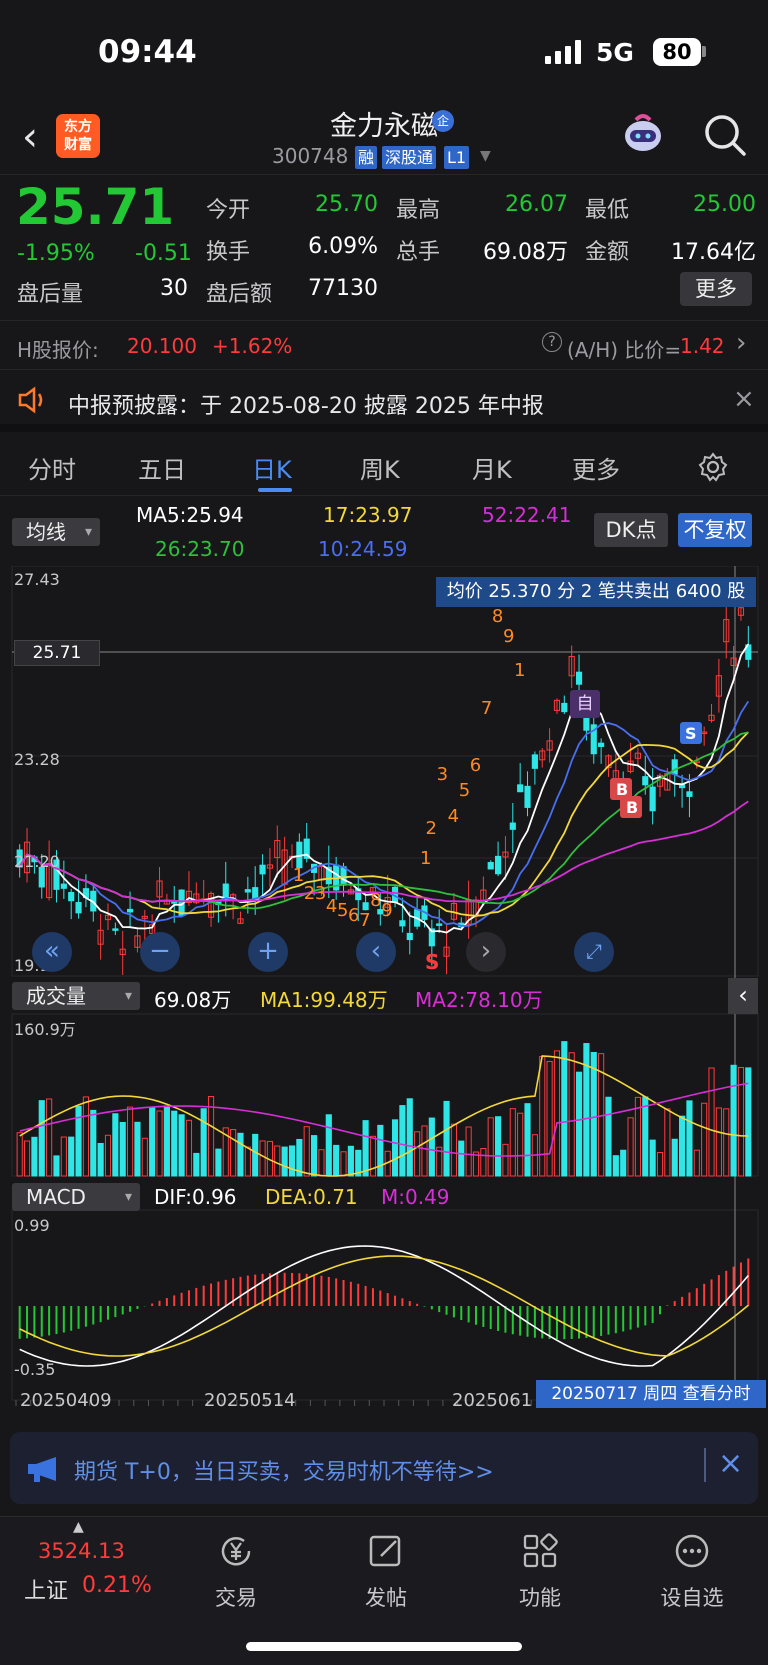 The width and height of the screenshot is (768, 1665). What do you see at coordinates (540, 1571) in the screenshot?
I see `nav-functions: 功能` at bounding box center [540, 1571].